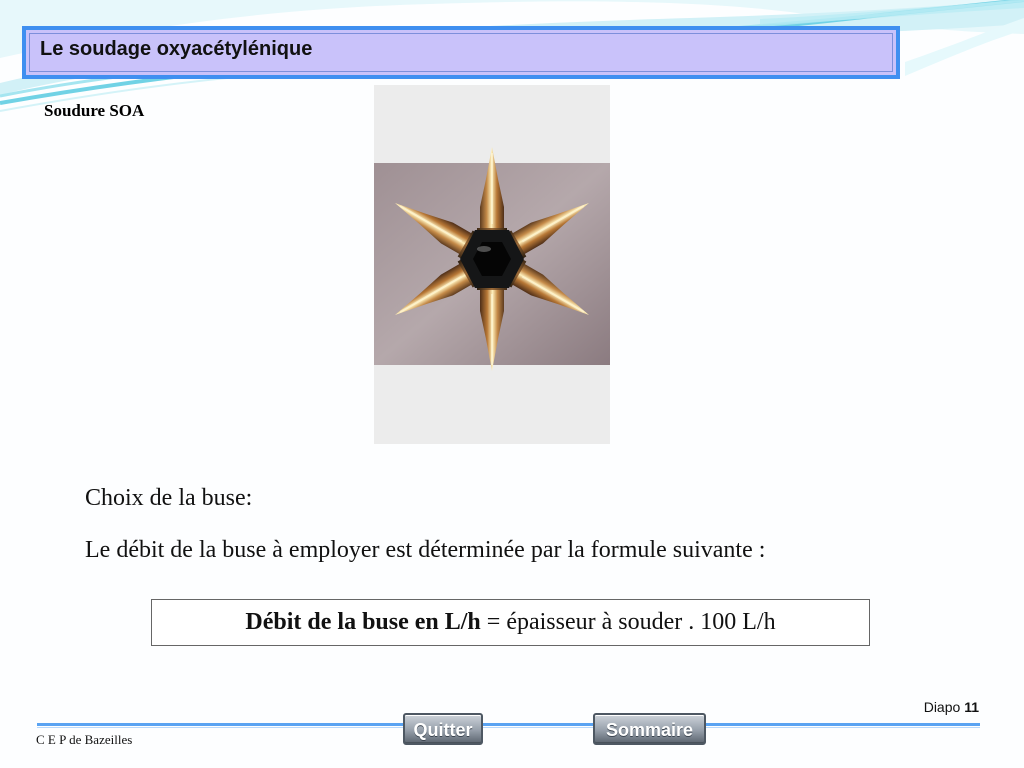  What do you see at coordinates (176, 49) in the screenshot?
I see `slide-title: Le soudage oxyacétylénique` at bounding box center [176, 49].